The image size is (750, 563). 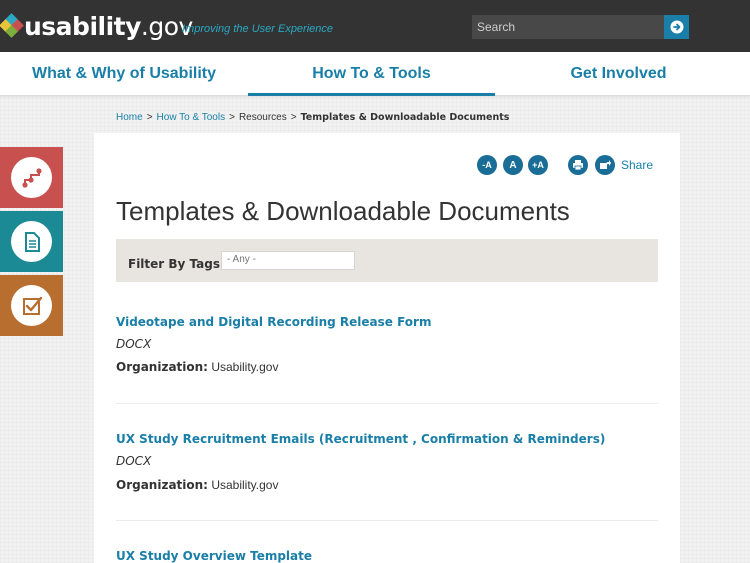 What do you see at coordinates (618, 74) in the screenshot?
I see `nav-item-get-involved: Get Involved` at bounding box center [618, 74].